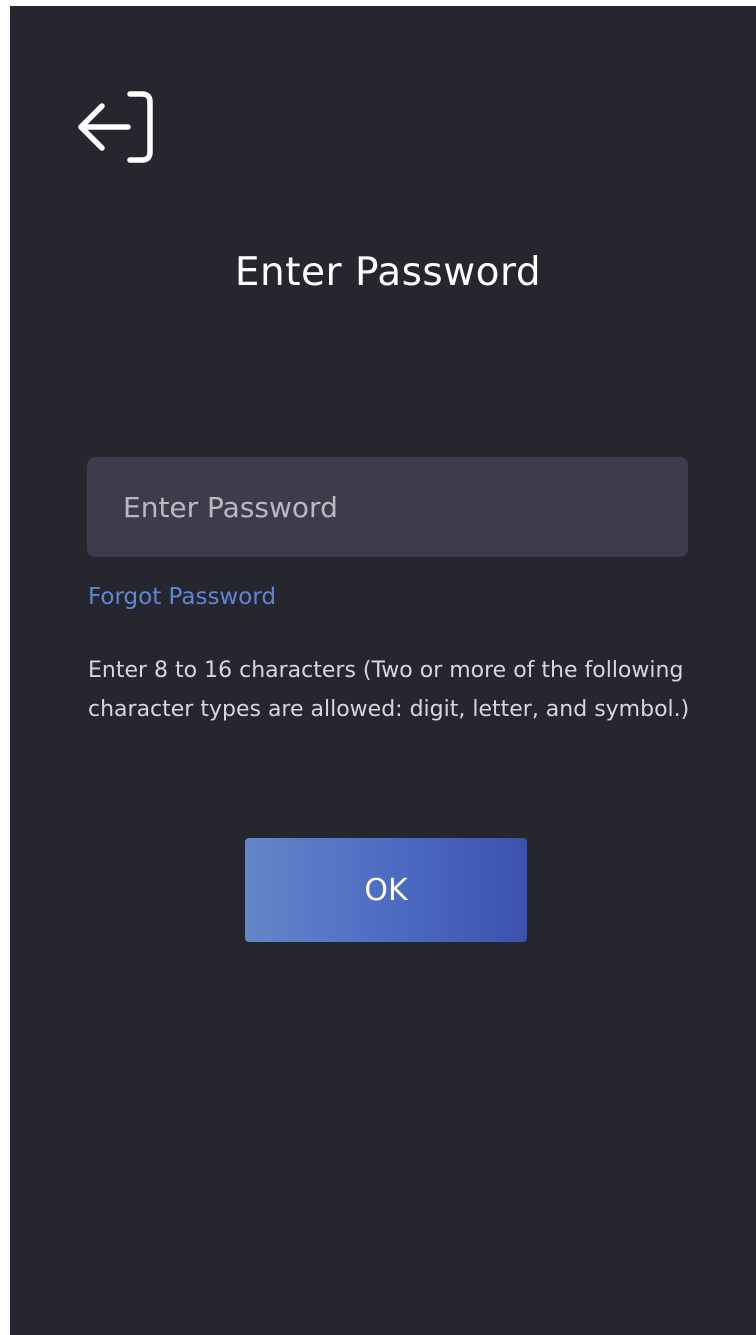  What do you see at coordinates (388, 272) in the screenshot?
I see `page-title: Enter Password` at bounding box center [388, 272].